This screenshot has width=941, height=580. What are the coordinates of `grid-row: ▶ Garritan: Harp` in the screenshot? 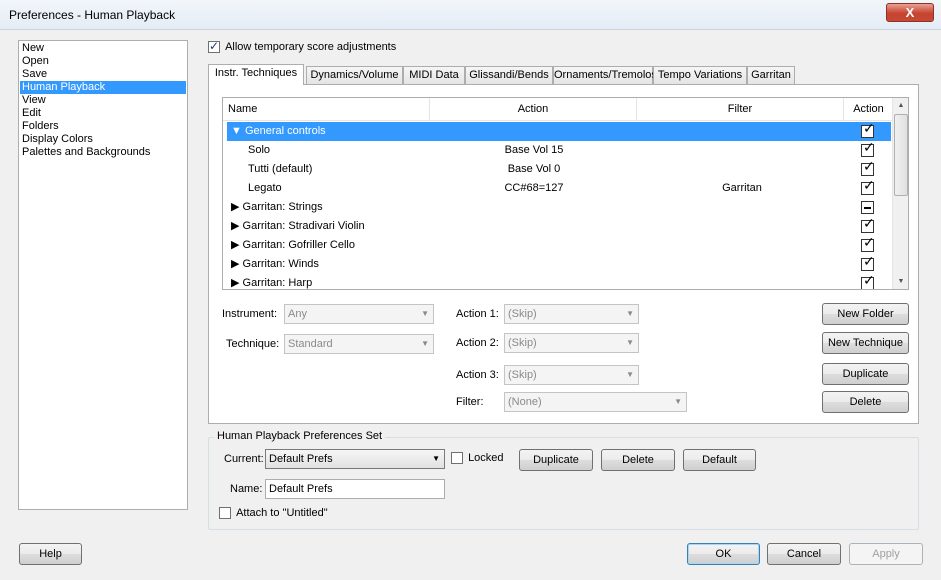 It's located at (559, 280).